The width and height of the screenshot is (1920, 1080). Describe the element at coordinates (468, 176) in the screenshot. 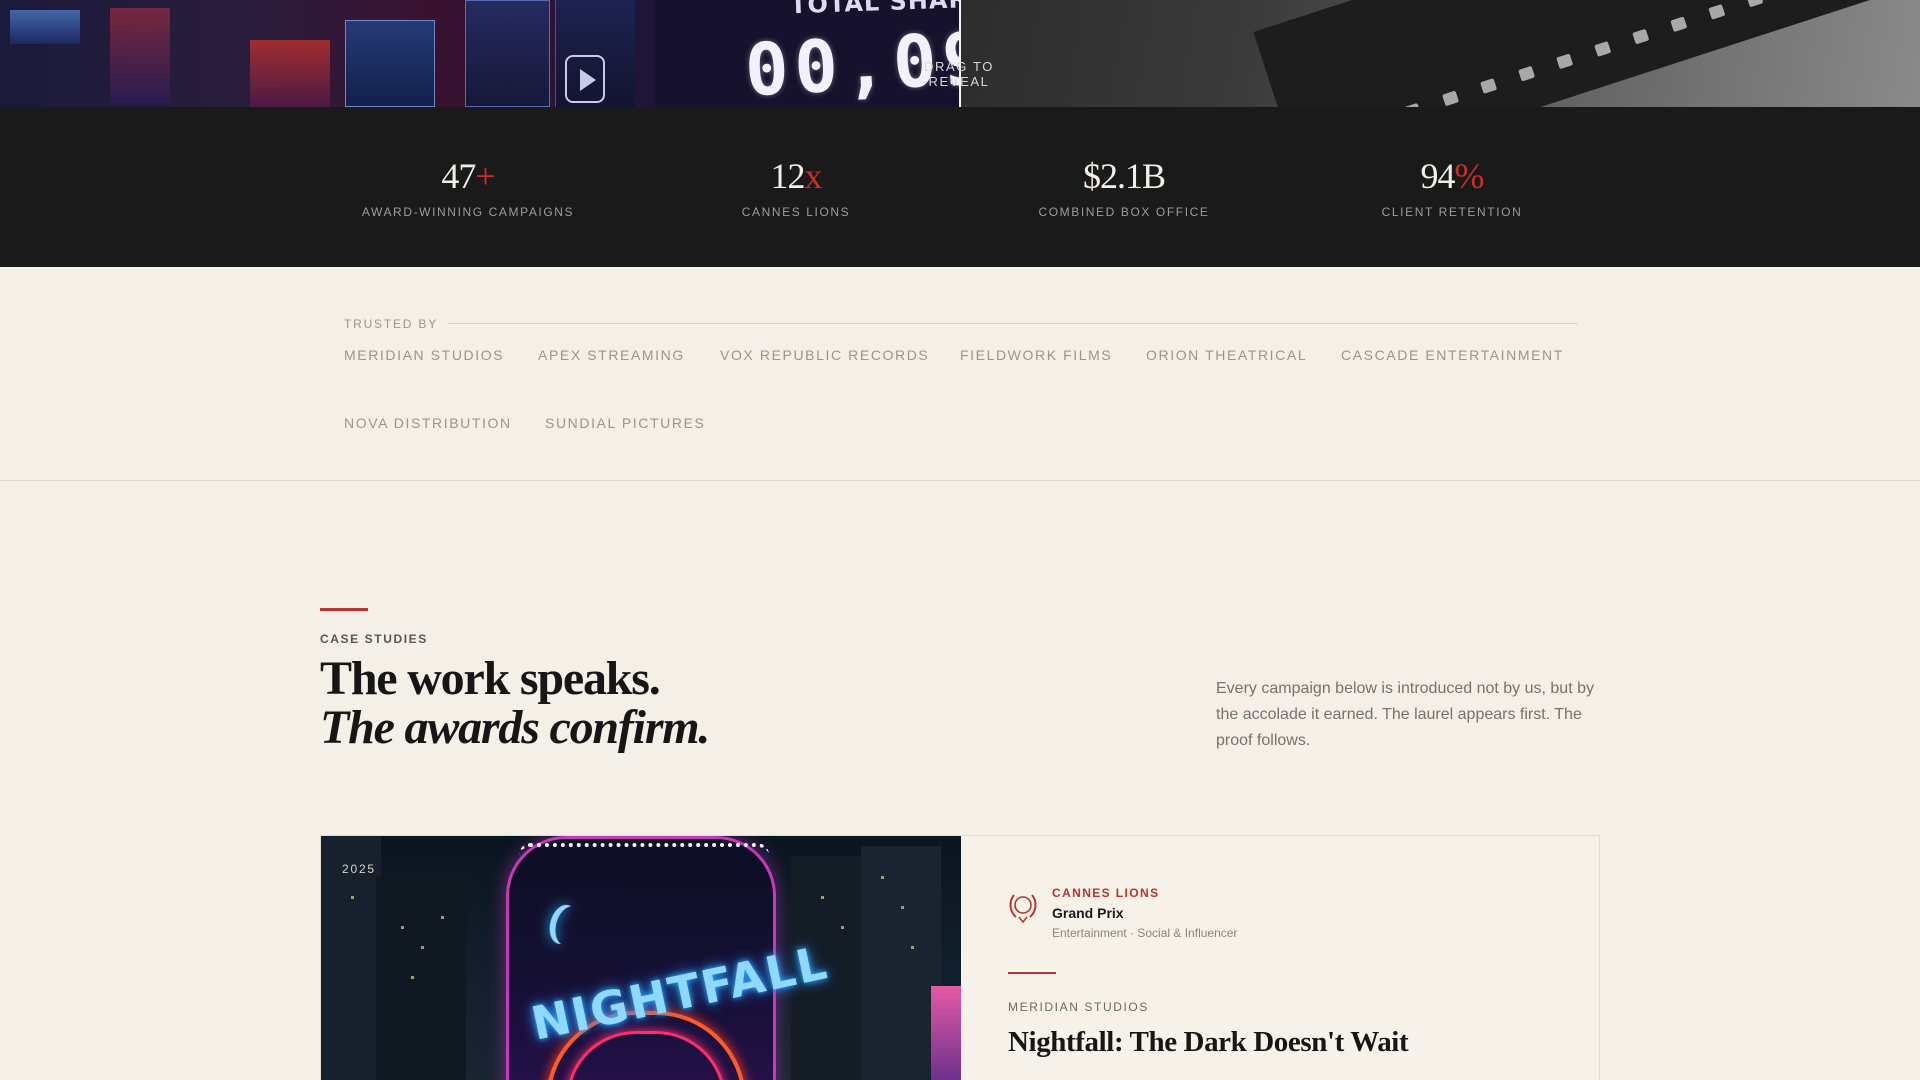

I see `stat-value: 47+` at that location.